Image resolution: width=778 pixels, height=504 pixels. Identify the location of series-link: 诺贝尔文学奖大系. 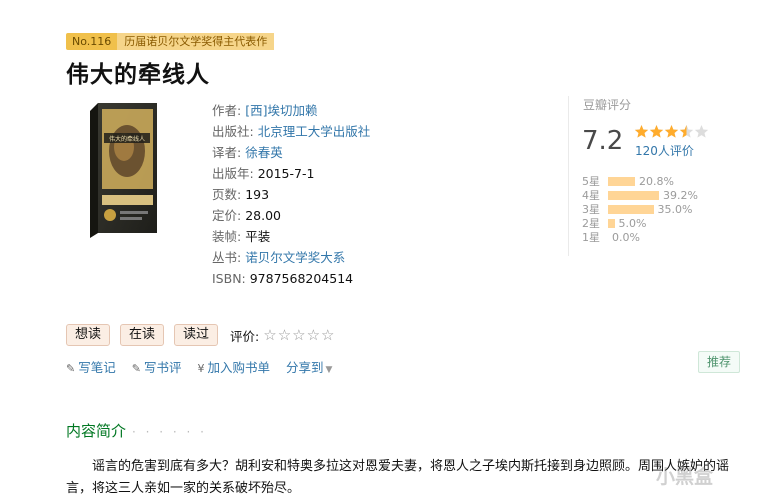
(295, 257).